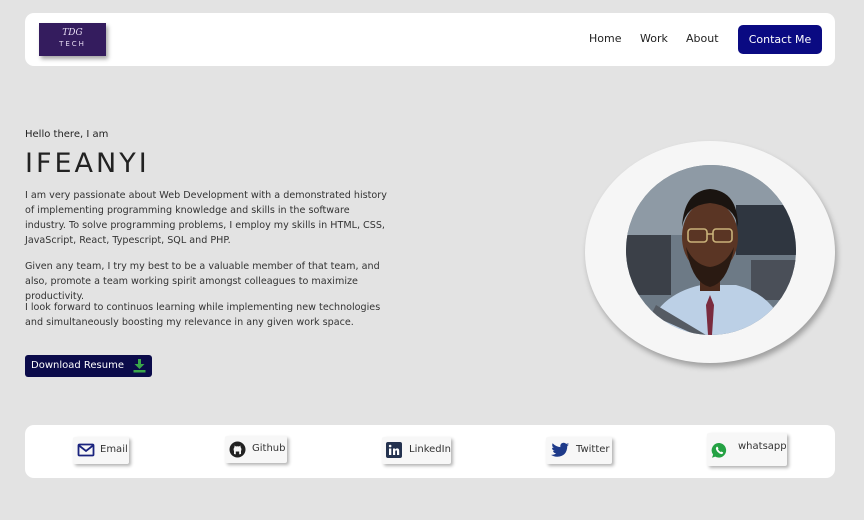 The image size is (864, 520). What do you see at coordinates (237, 451) in the screenshot?
I see `github-icon` at bounding box center [237, 451].